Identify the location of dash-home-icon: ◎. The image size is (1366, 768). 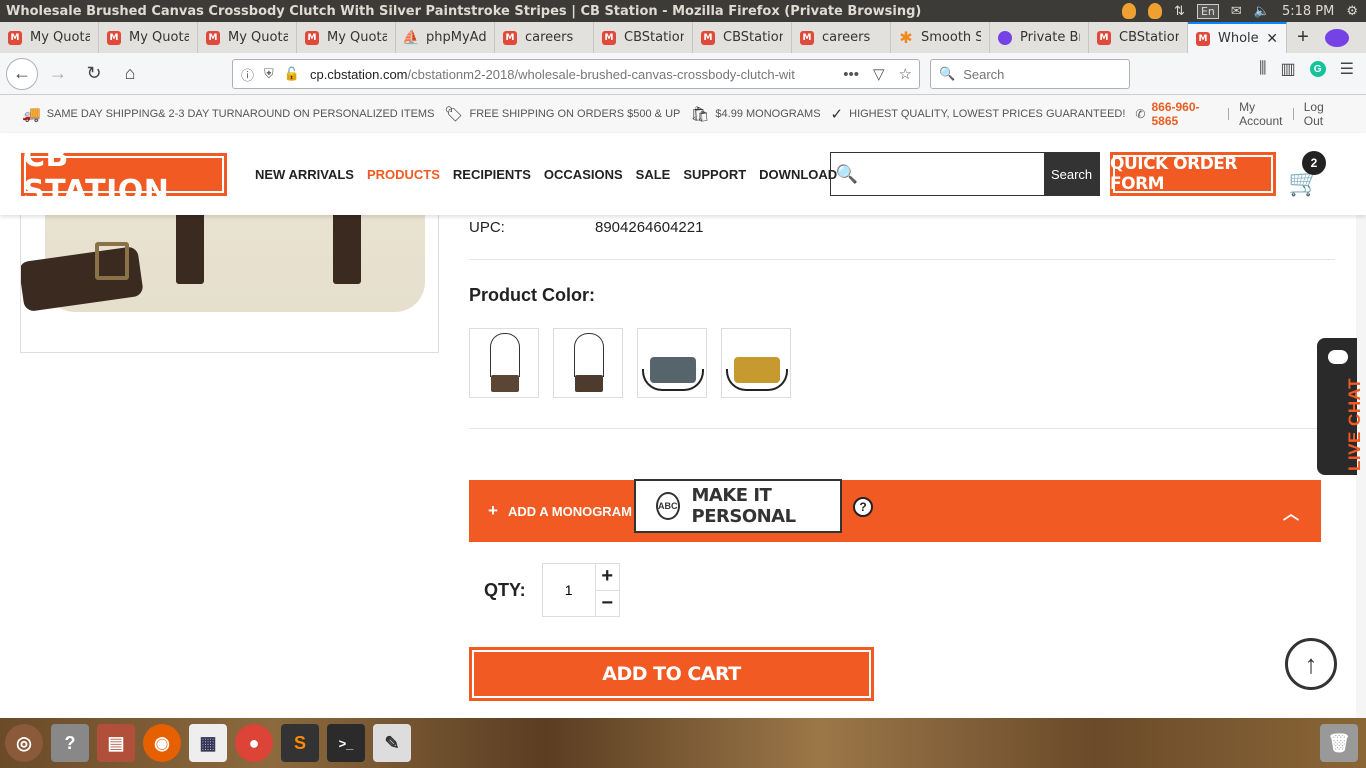
(24, 743).